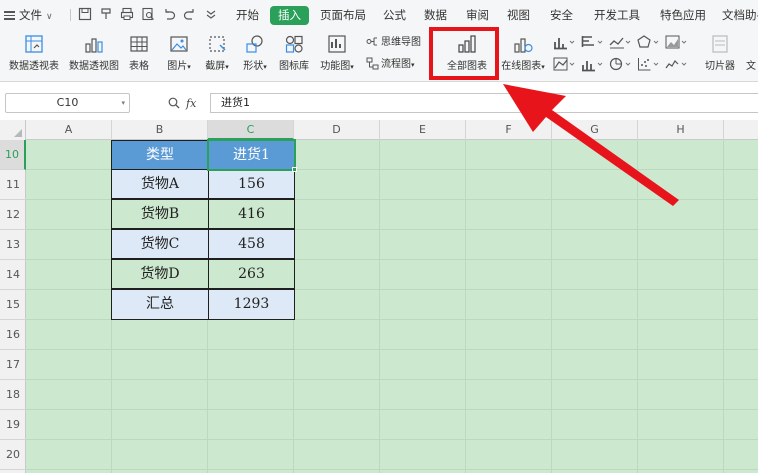  Describe the element at coordinates (681, 130) in the screenshot. I see `column-header-h: H` at that location.